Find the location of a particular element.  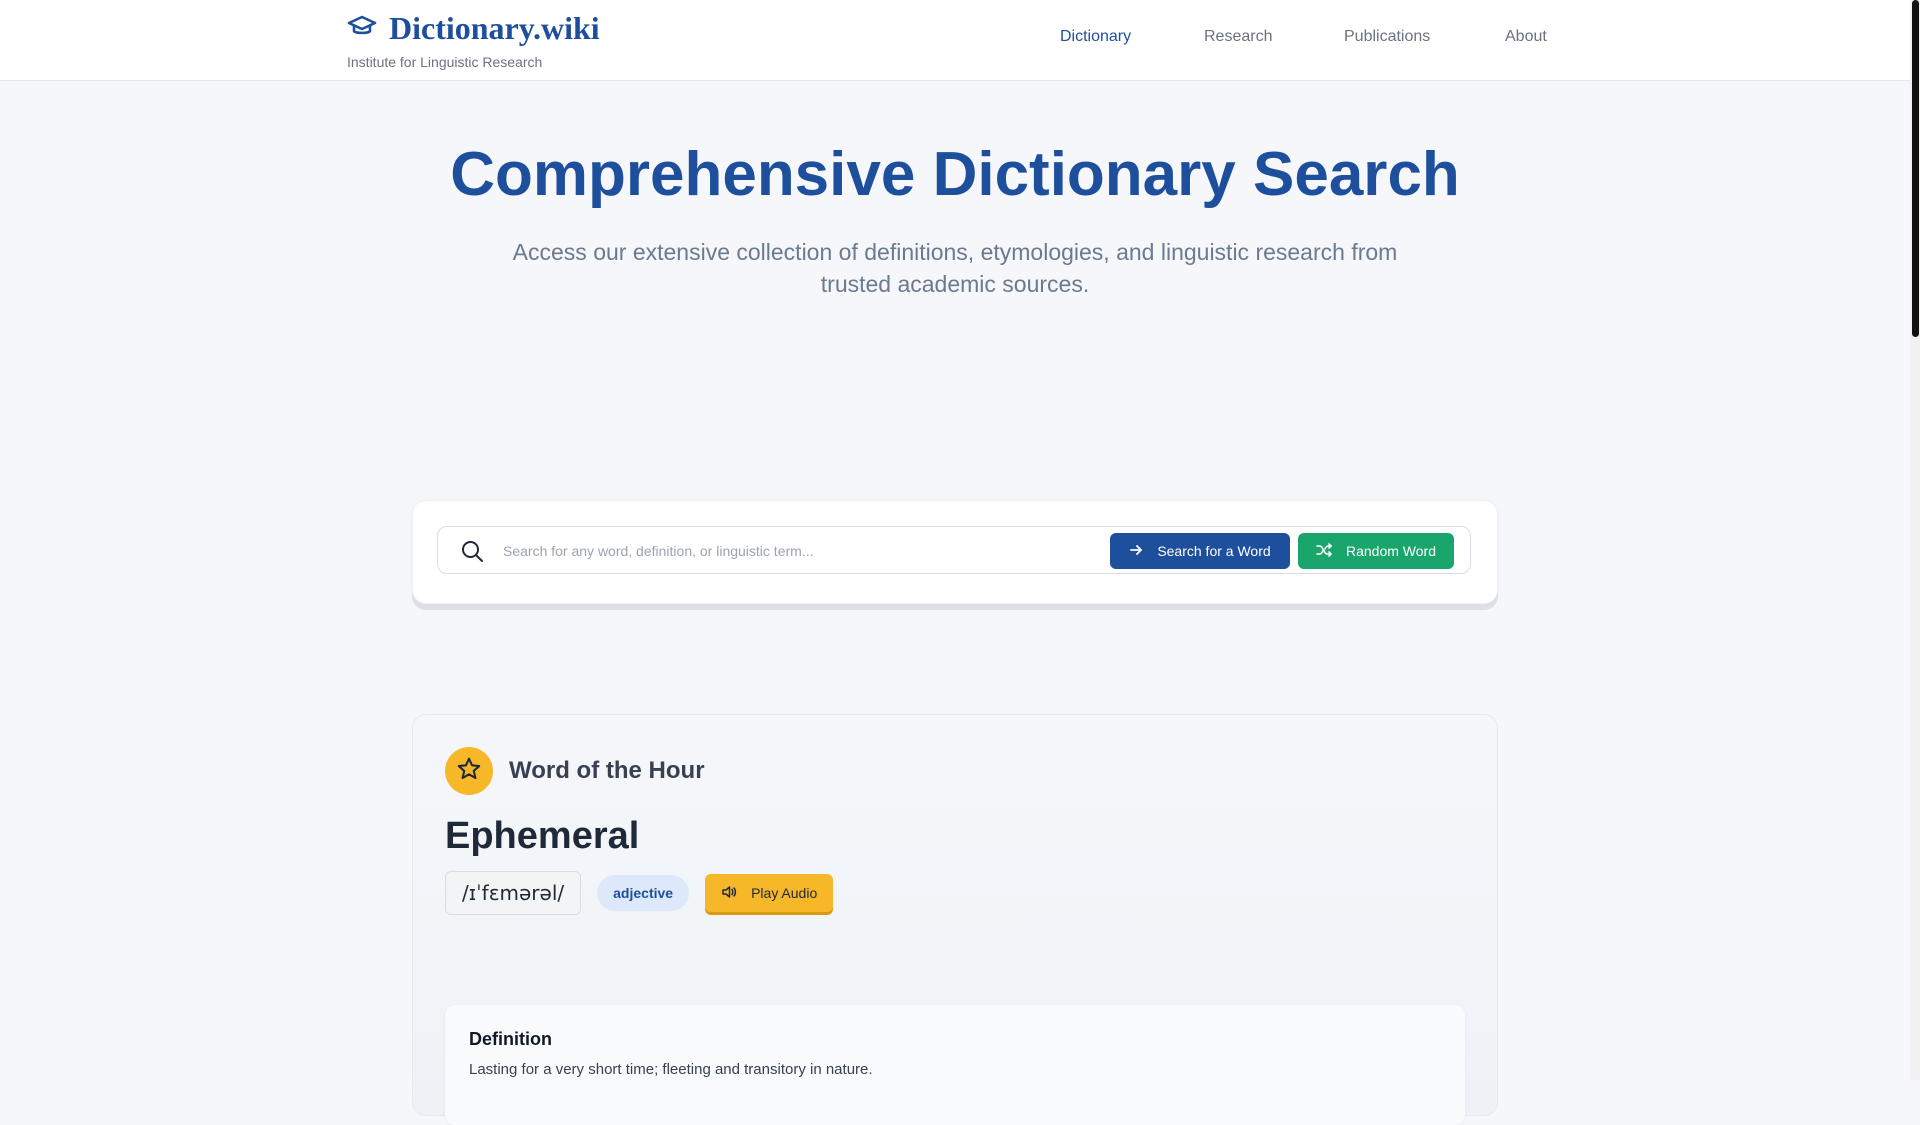

random-word-label: Random Word is located at coordinates (1390, 551).